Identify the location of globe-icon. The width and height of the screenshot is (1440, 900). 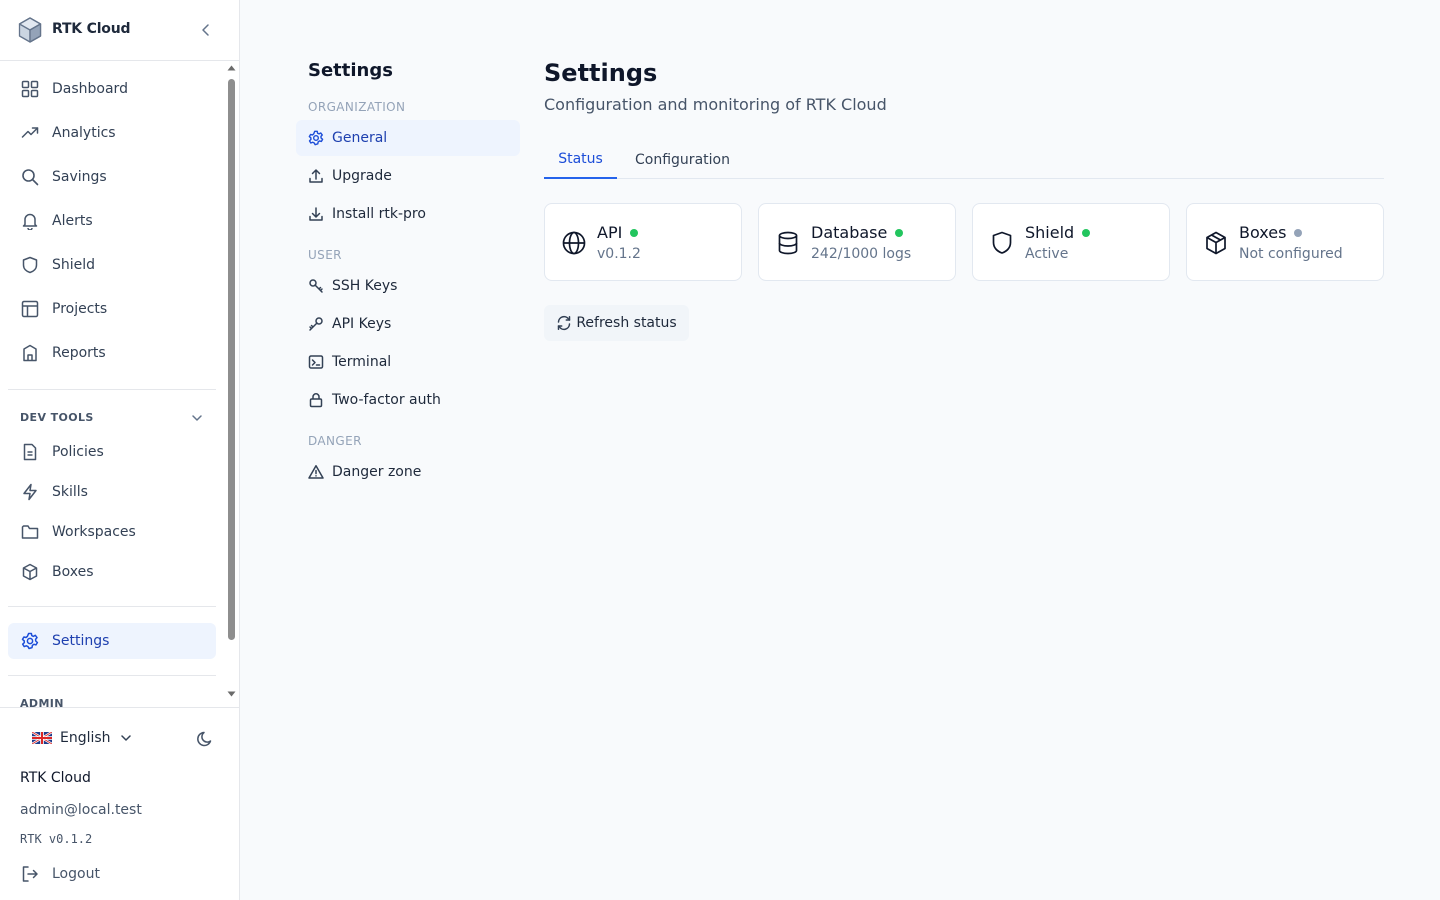
(574, 243).